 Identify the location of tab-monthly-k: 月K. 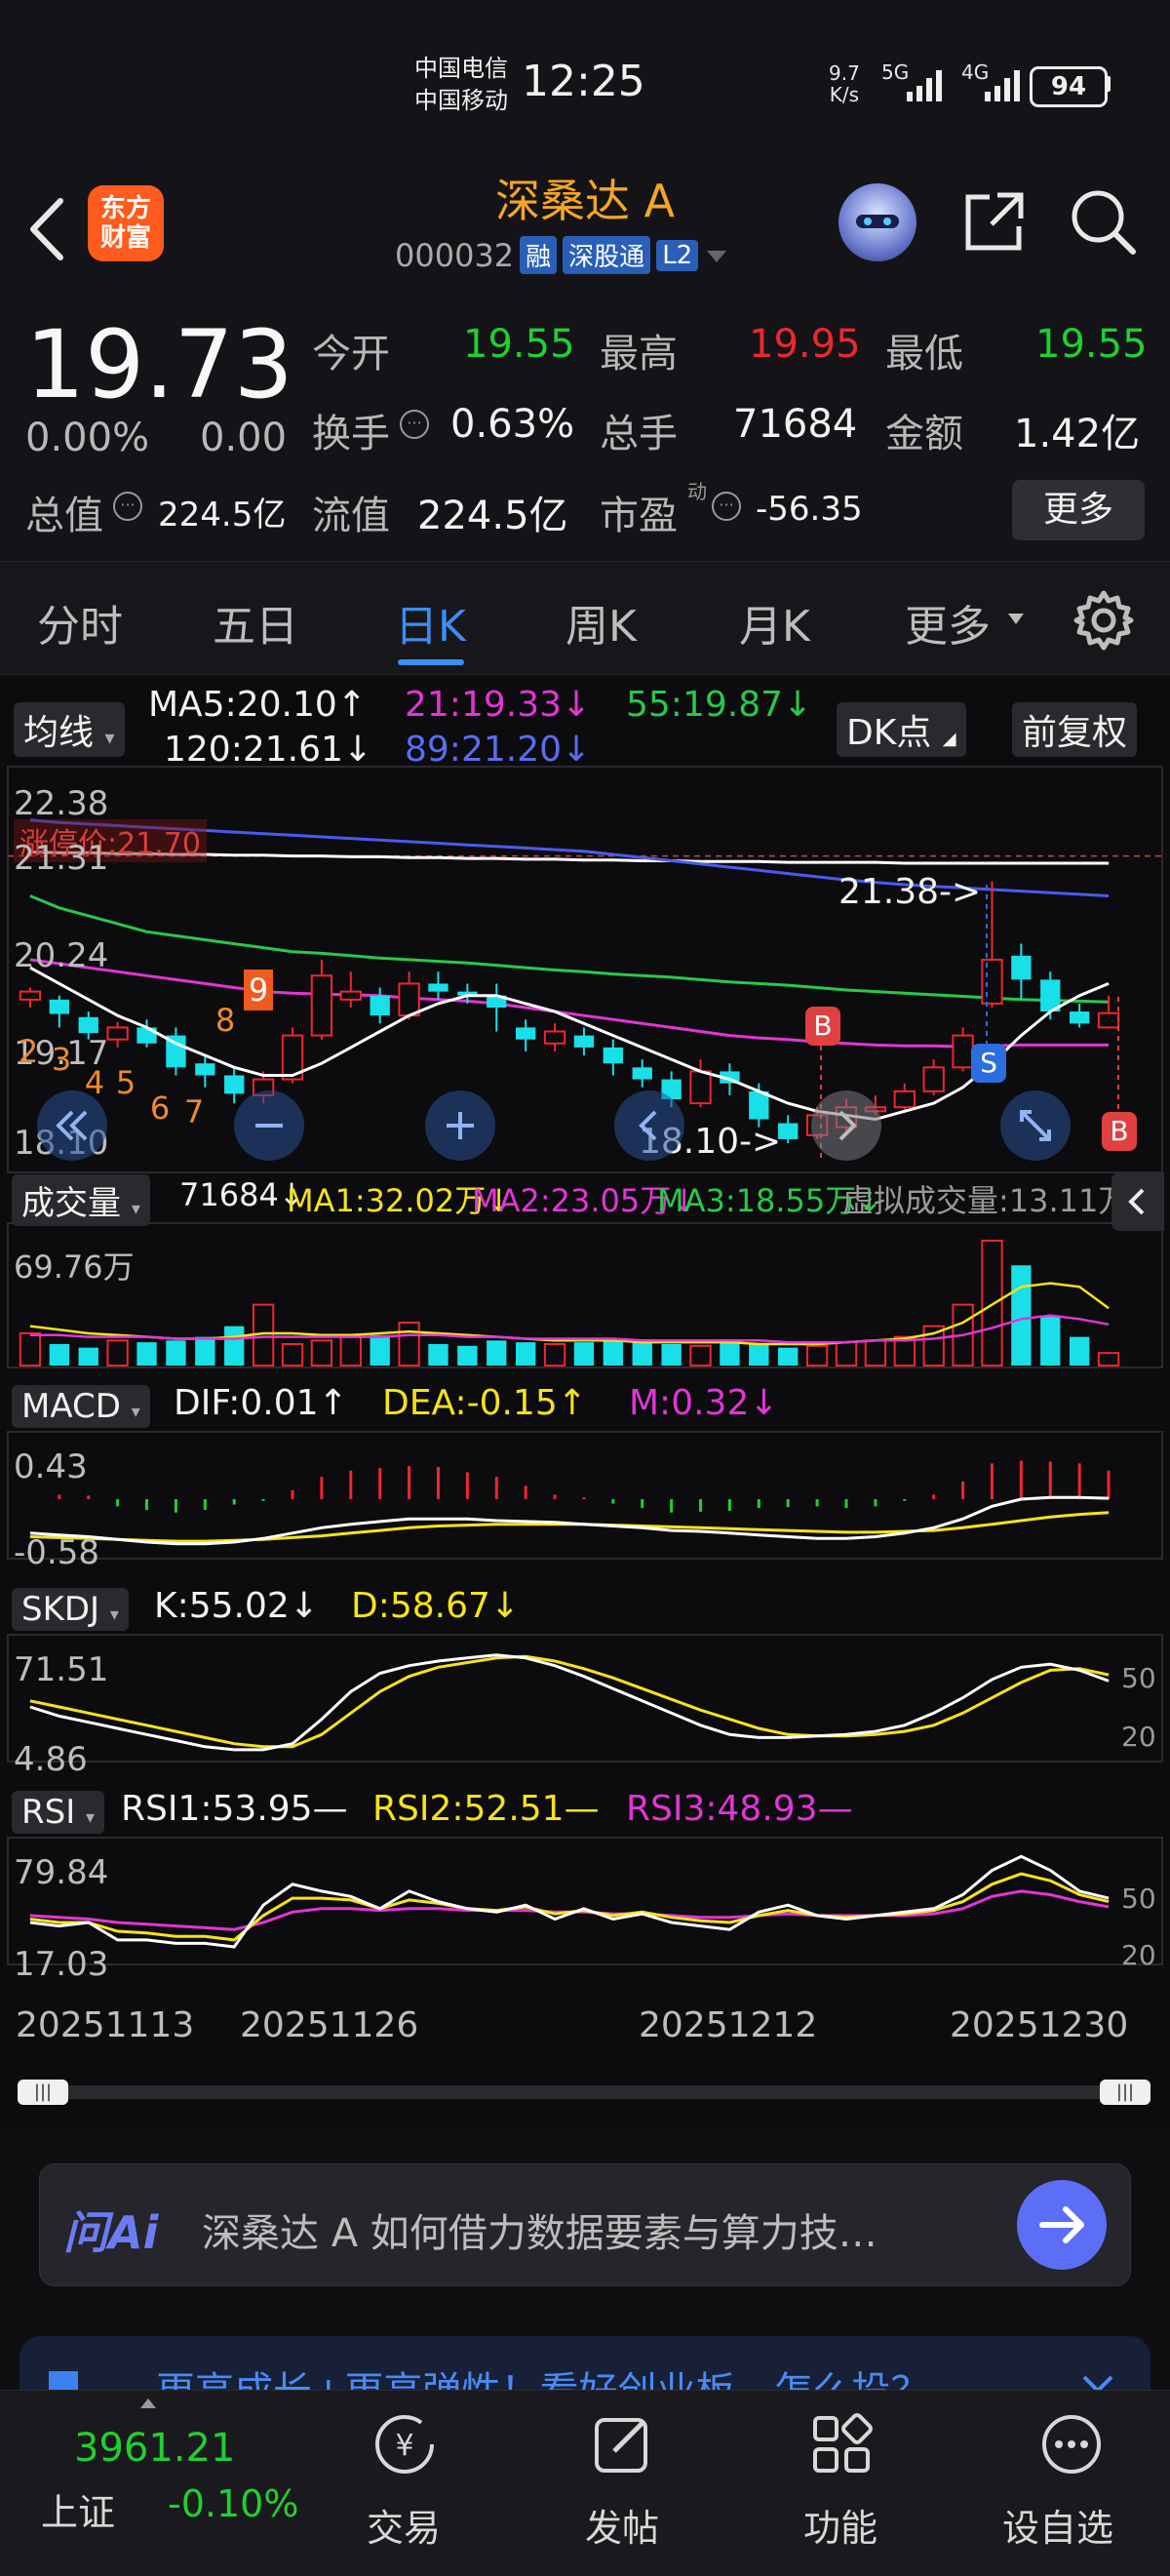
(774, 622).